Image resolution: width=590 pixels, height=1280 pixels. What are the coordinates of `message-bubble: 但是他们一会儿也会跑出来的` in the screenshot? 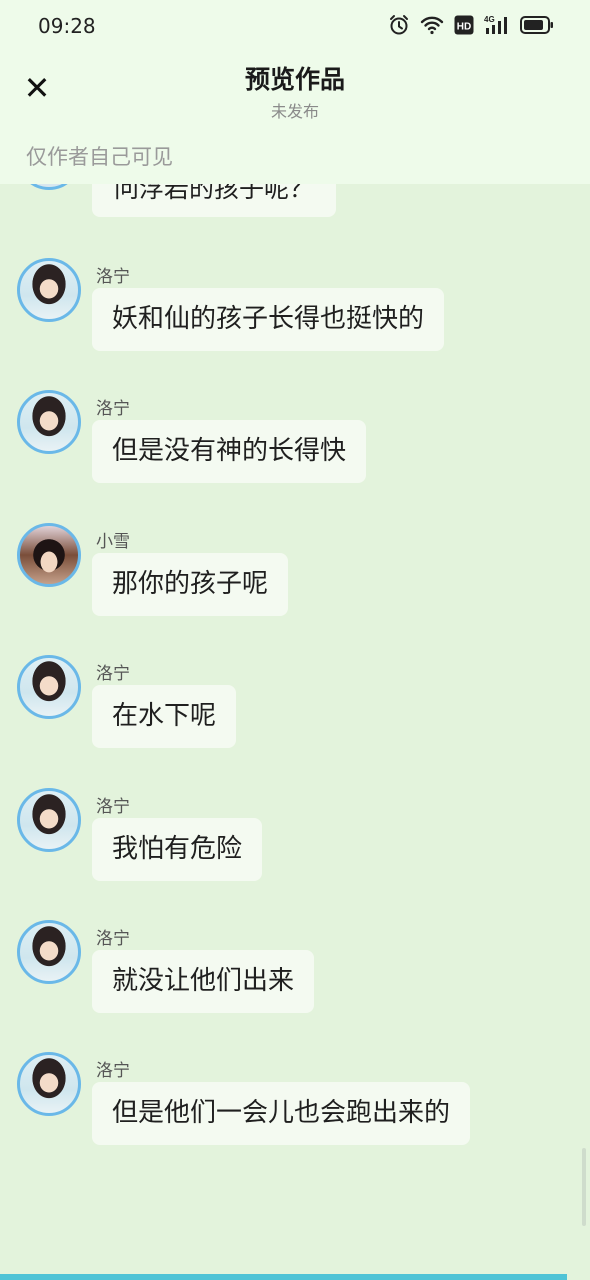 It's located at (281, 1113).